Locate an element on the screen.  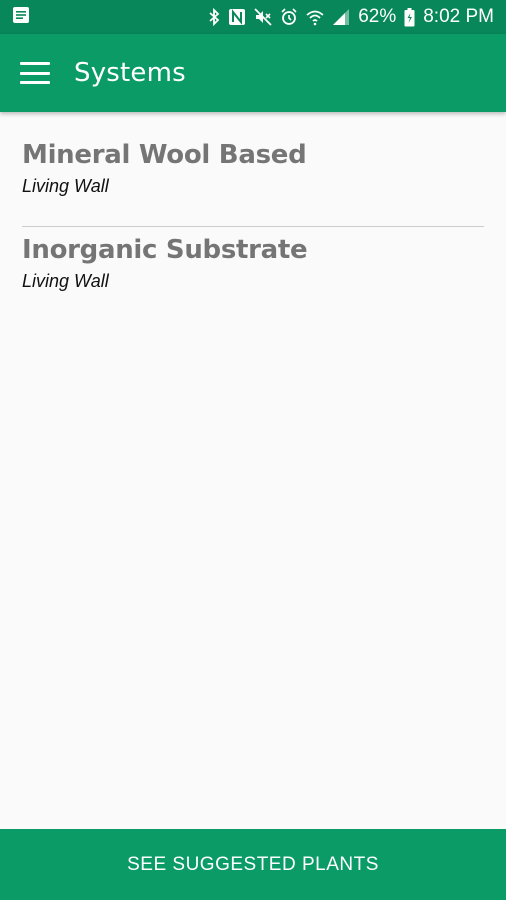
see-suggested-plants-button: SEE SUGGESTED PLANTS is located at coordinates (253, 864).